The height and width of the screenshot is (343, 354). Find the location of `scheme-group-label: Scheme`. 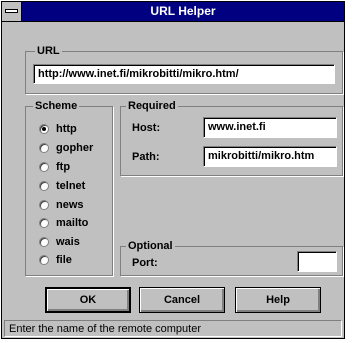

scheme-group-label: Scheme is located at coordinates (56, 106).